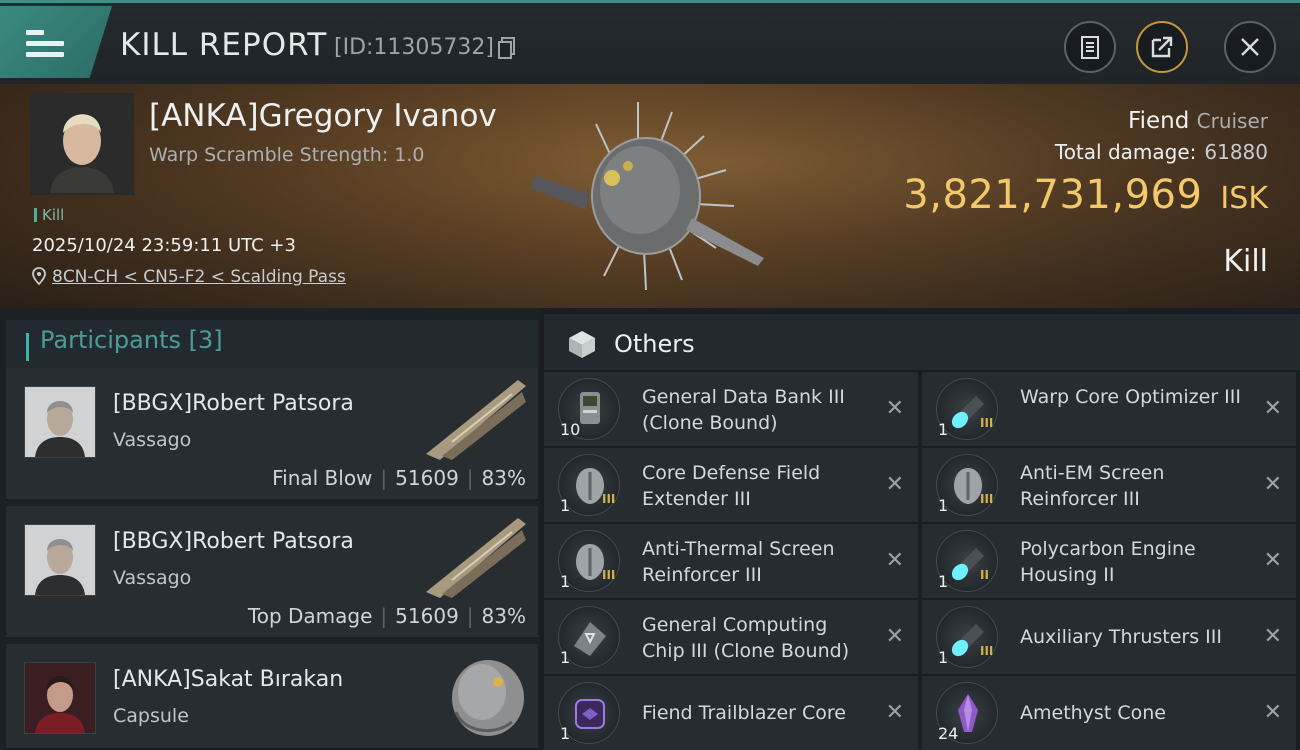  Describe the element at coordinates (228, 679) in the screenshot. I see `participant-name: [ANKA]Sakat Bırakan` at that location.